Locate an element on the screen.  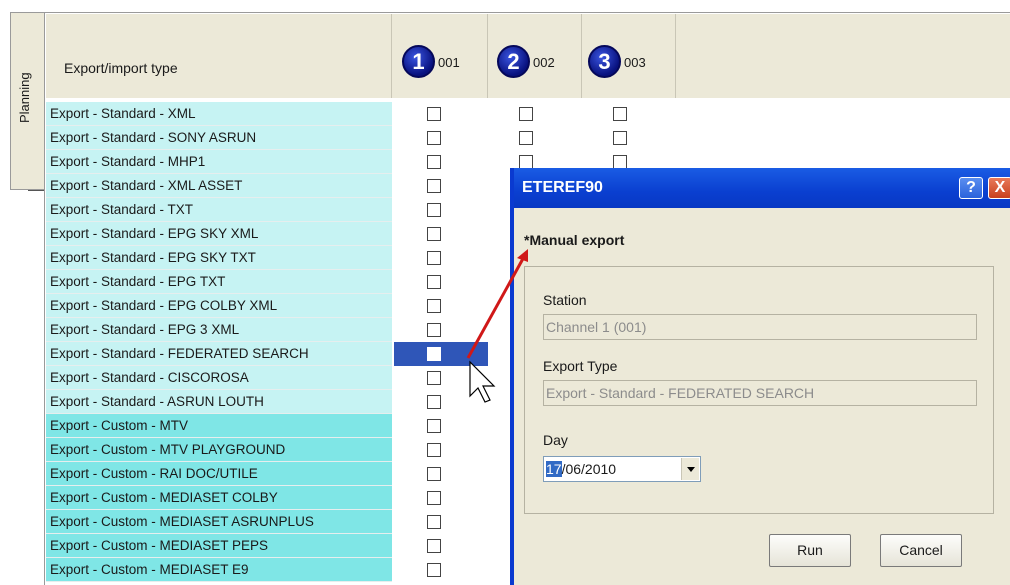
station-label: Station is located at coordinates (565, 300).